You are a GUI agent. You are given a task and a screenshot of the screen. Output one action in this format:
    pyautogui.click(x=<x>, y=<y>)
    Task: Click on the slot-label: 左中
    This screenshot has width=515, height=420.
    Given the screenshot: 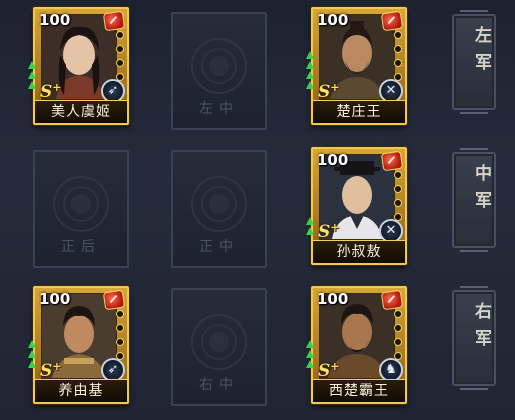 What is the action you would take?
    pyautogui.click(x=219, y=109)
    